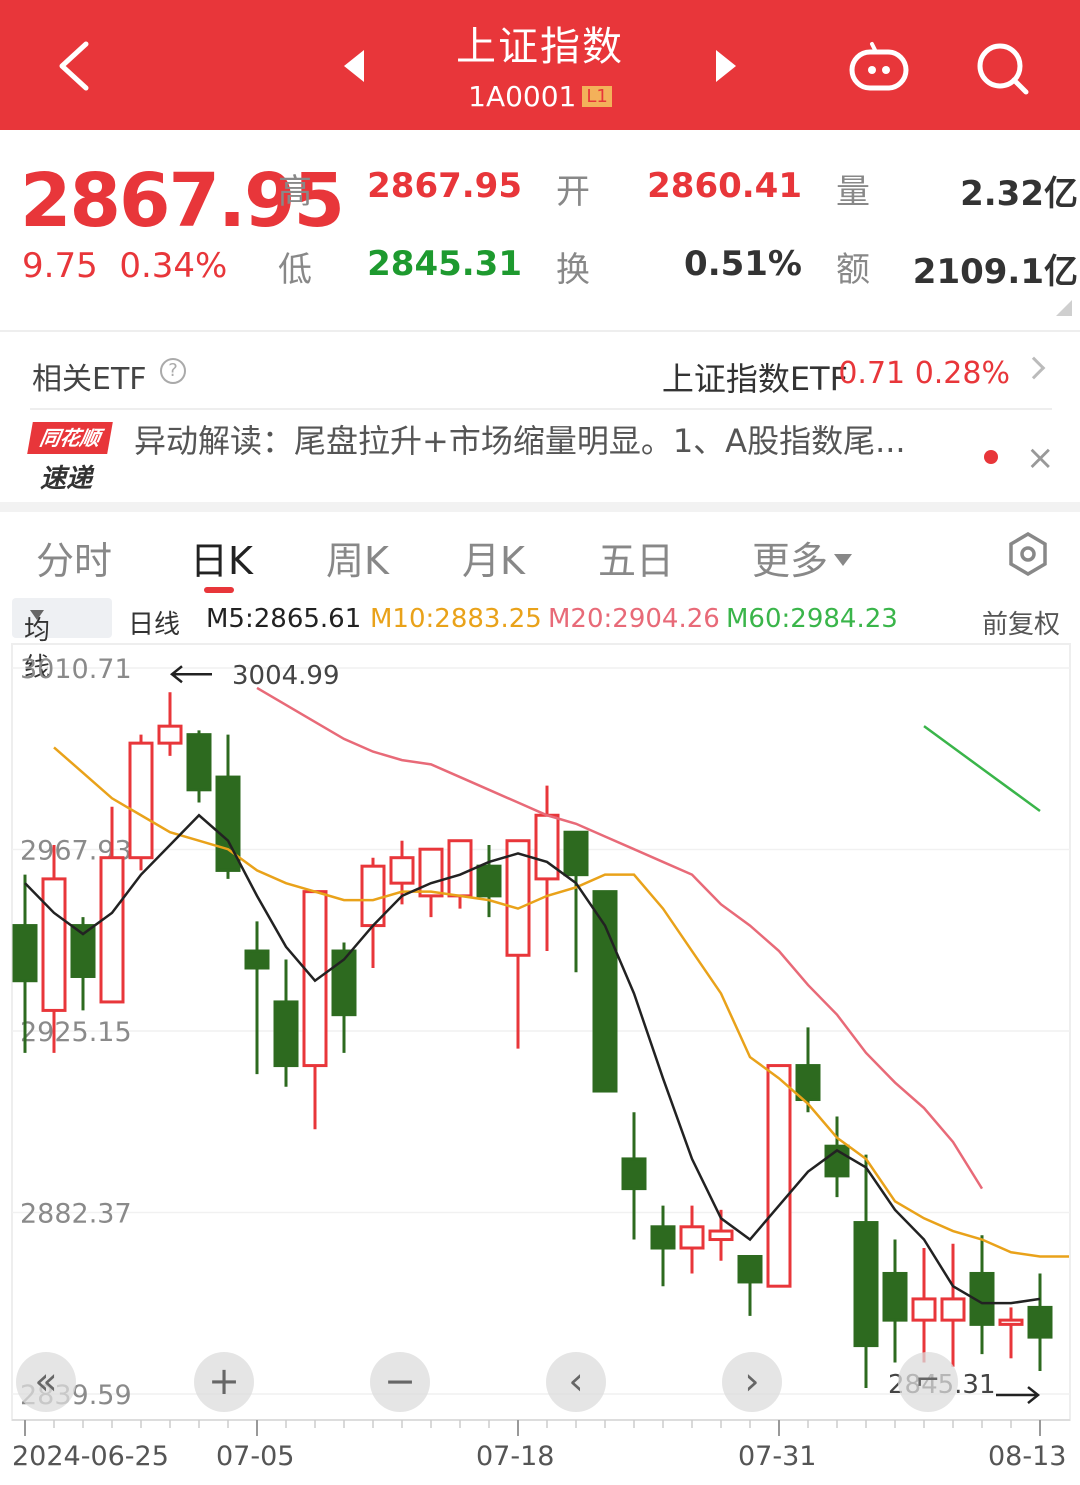 The width and height of the screenshot is (1080, 1485). I want to click on amount-value: 2109.1亿, so click(995, 272).